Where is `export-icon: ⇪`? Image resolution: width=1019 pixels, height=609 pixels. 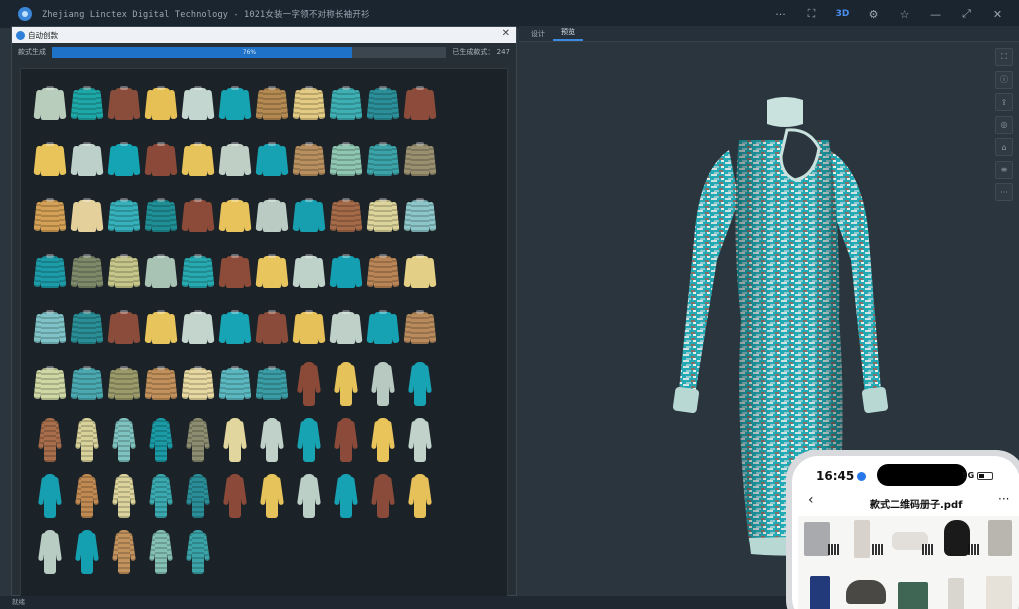 export-icon: ⇪ is located at coordinates (1004, 102).